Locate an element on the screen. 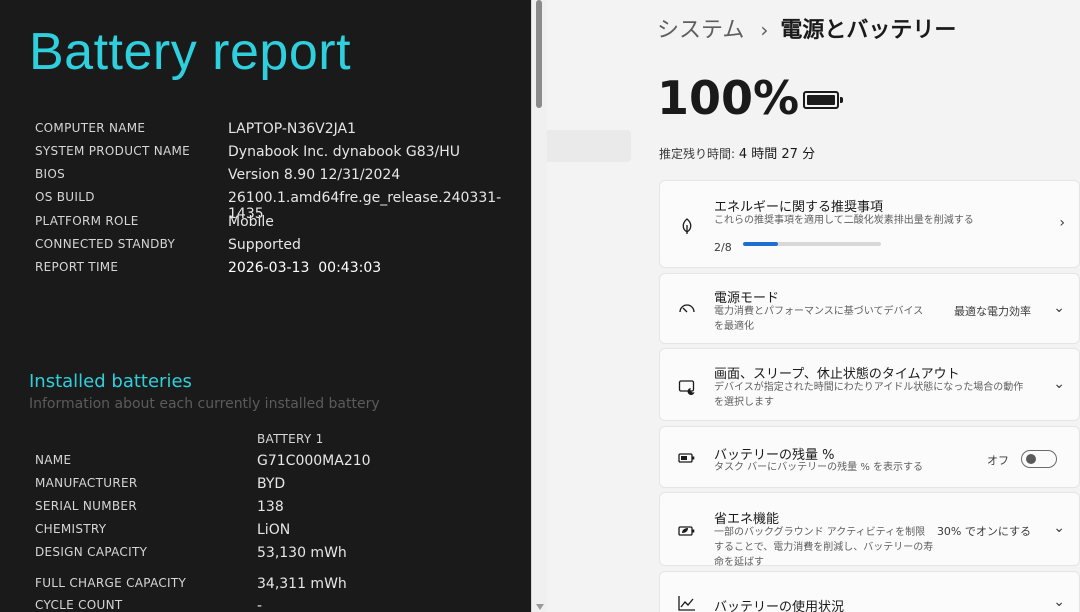  info-row-bios: BIOS Version 8.90 12/31/2024 is located at coordinates (265, 178).